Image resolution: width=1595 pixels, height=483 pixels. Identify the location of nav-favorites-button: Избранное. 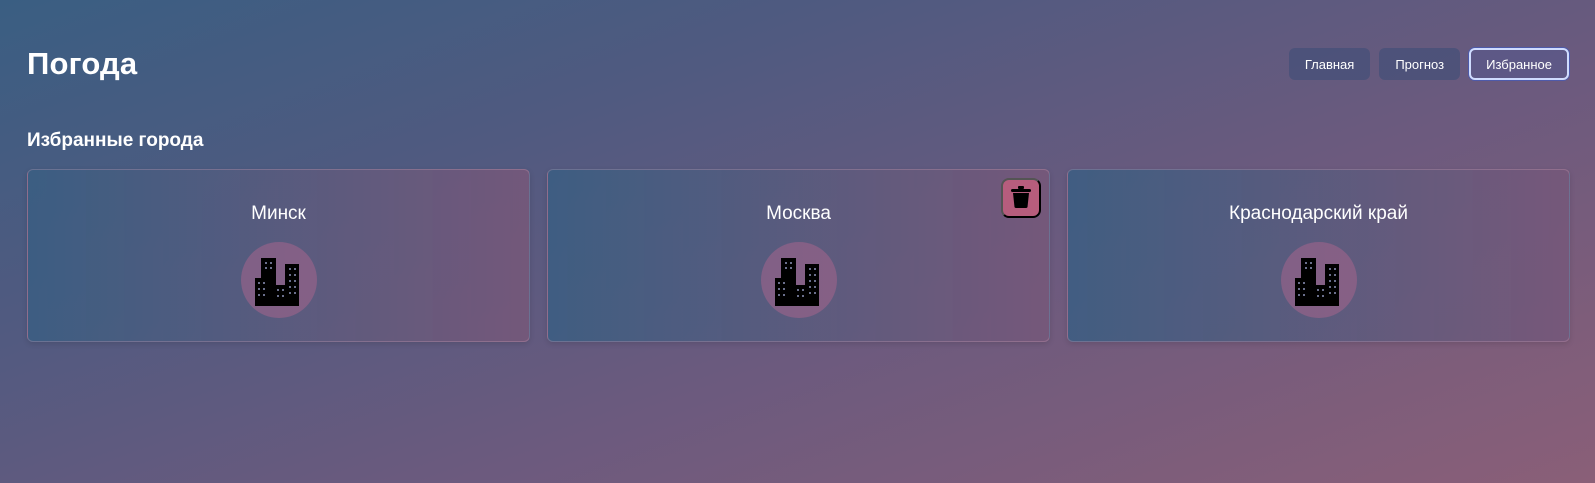
(1519, 64).